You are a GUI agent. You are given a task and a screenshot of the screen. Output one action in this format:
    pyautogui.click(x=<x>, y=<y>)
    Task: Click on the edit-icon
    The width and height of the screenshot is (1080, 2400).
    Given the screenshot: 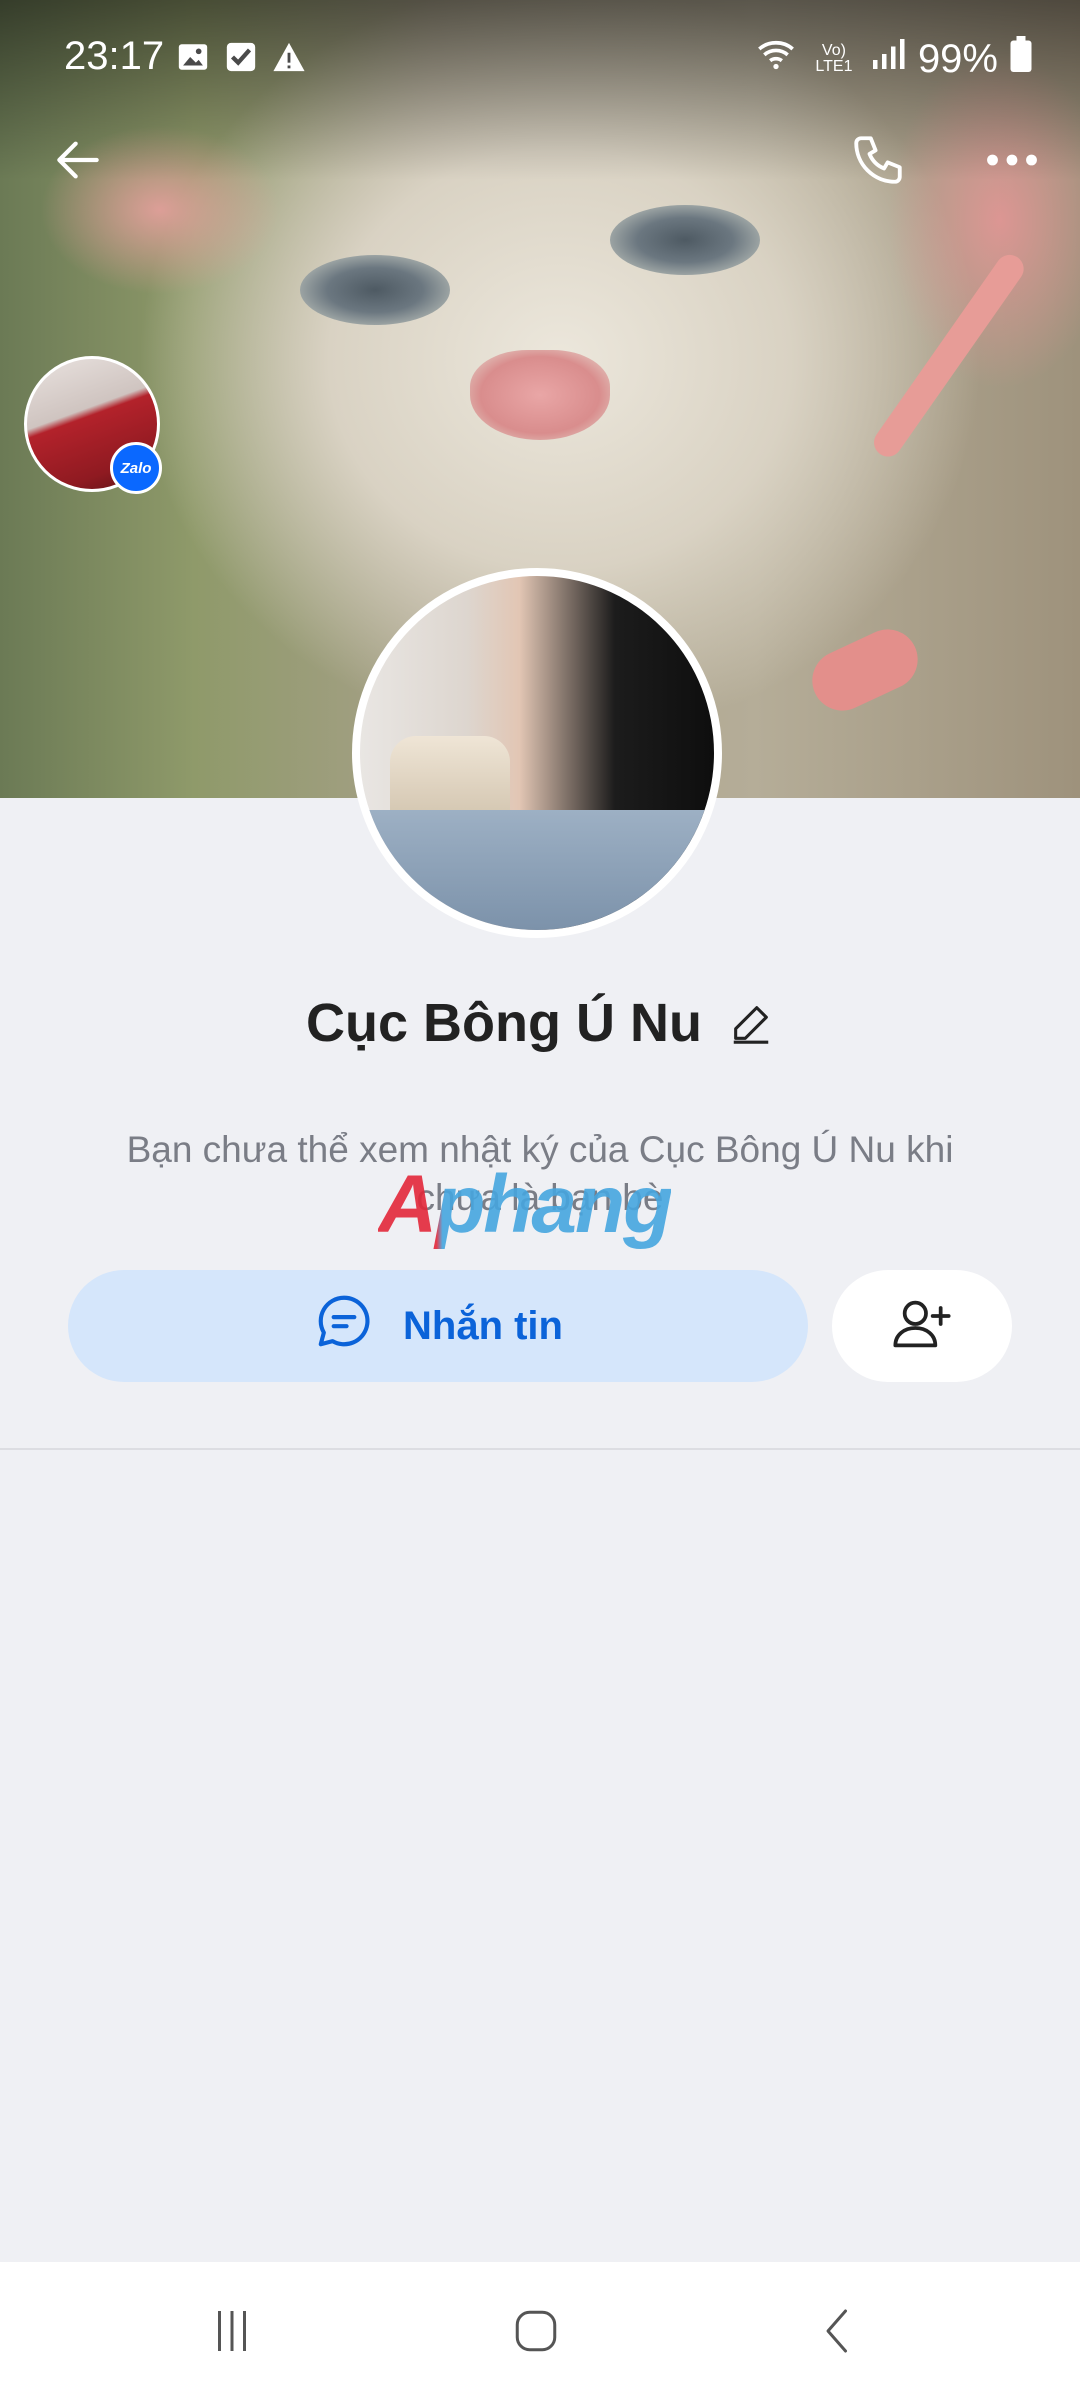 What is the action you would take?
    pyautogui.click(x=751, y=1023)
    